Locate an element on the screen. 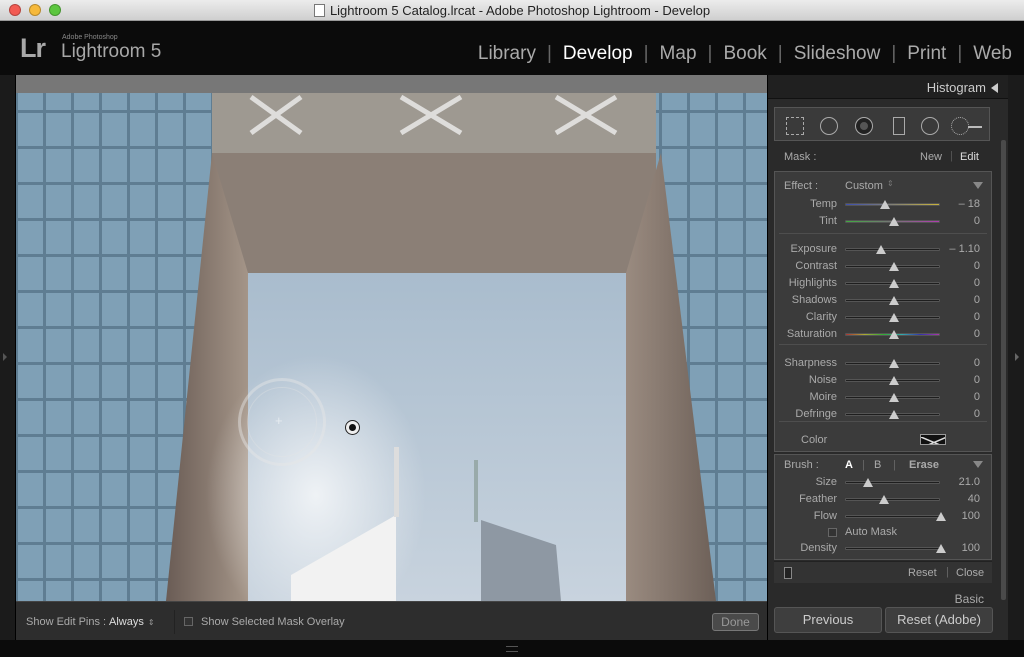 The height and width of the screenshot is (657, 1024). shadows-value: 0 is located at coordinates (960, 300).